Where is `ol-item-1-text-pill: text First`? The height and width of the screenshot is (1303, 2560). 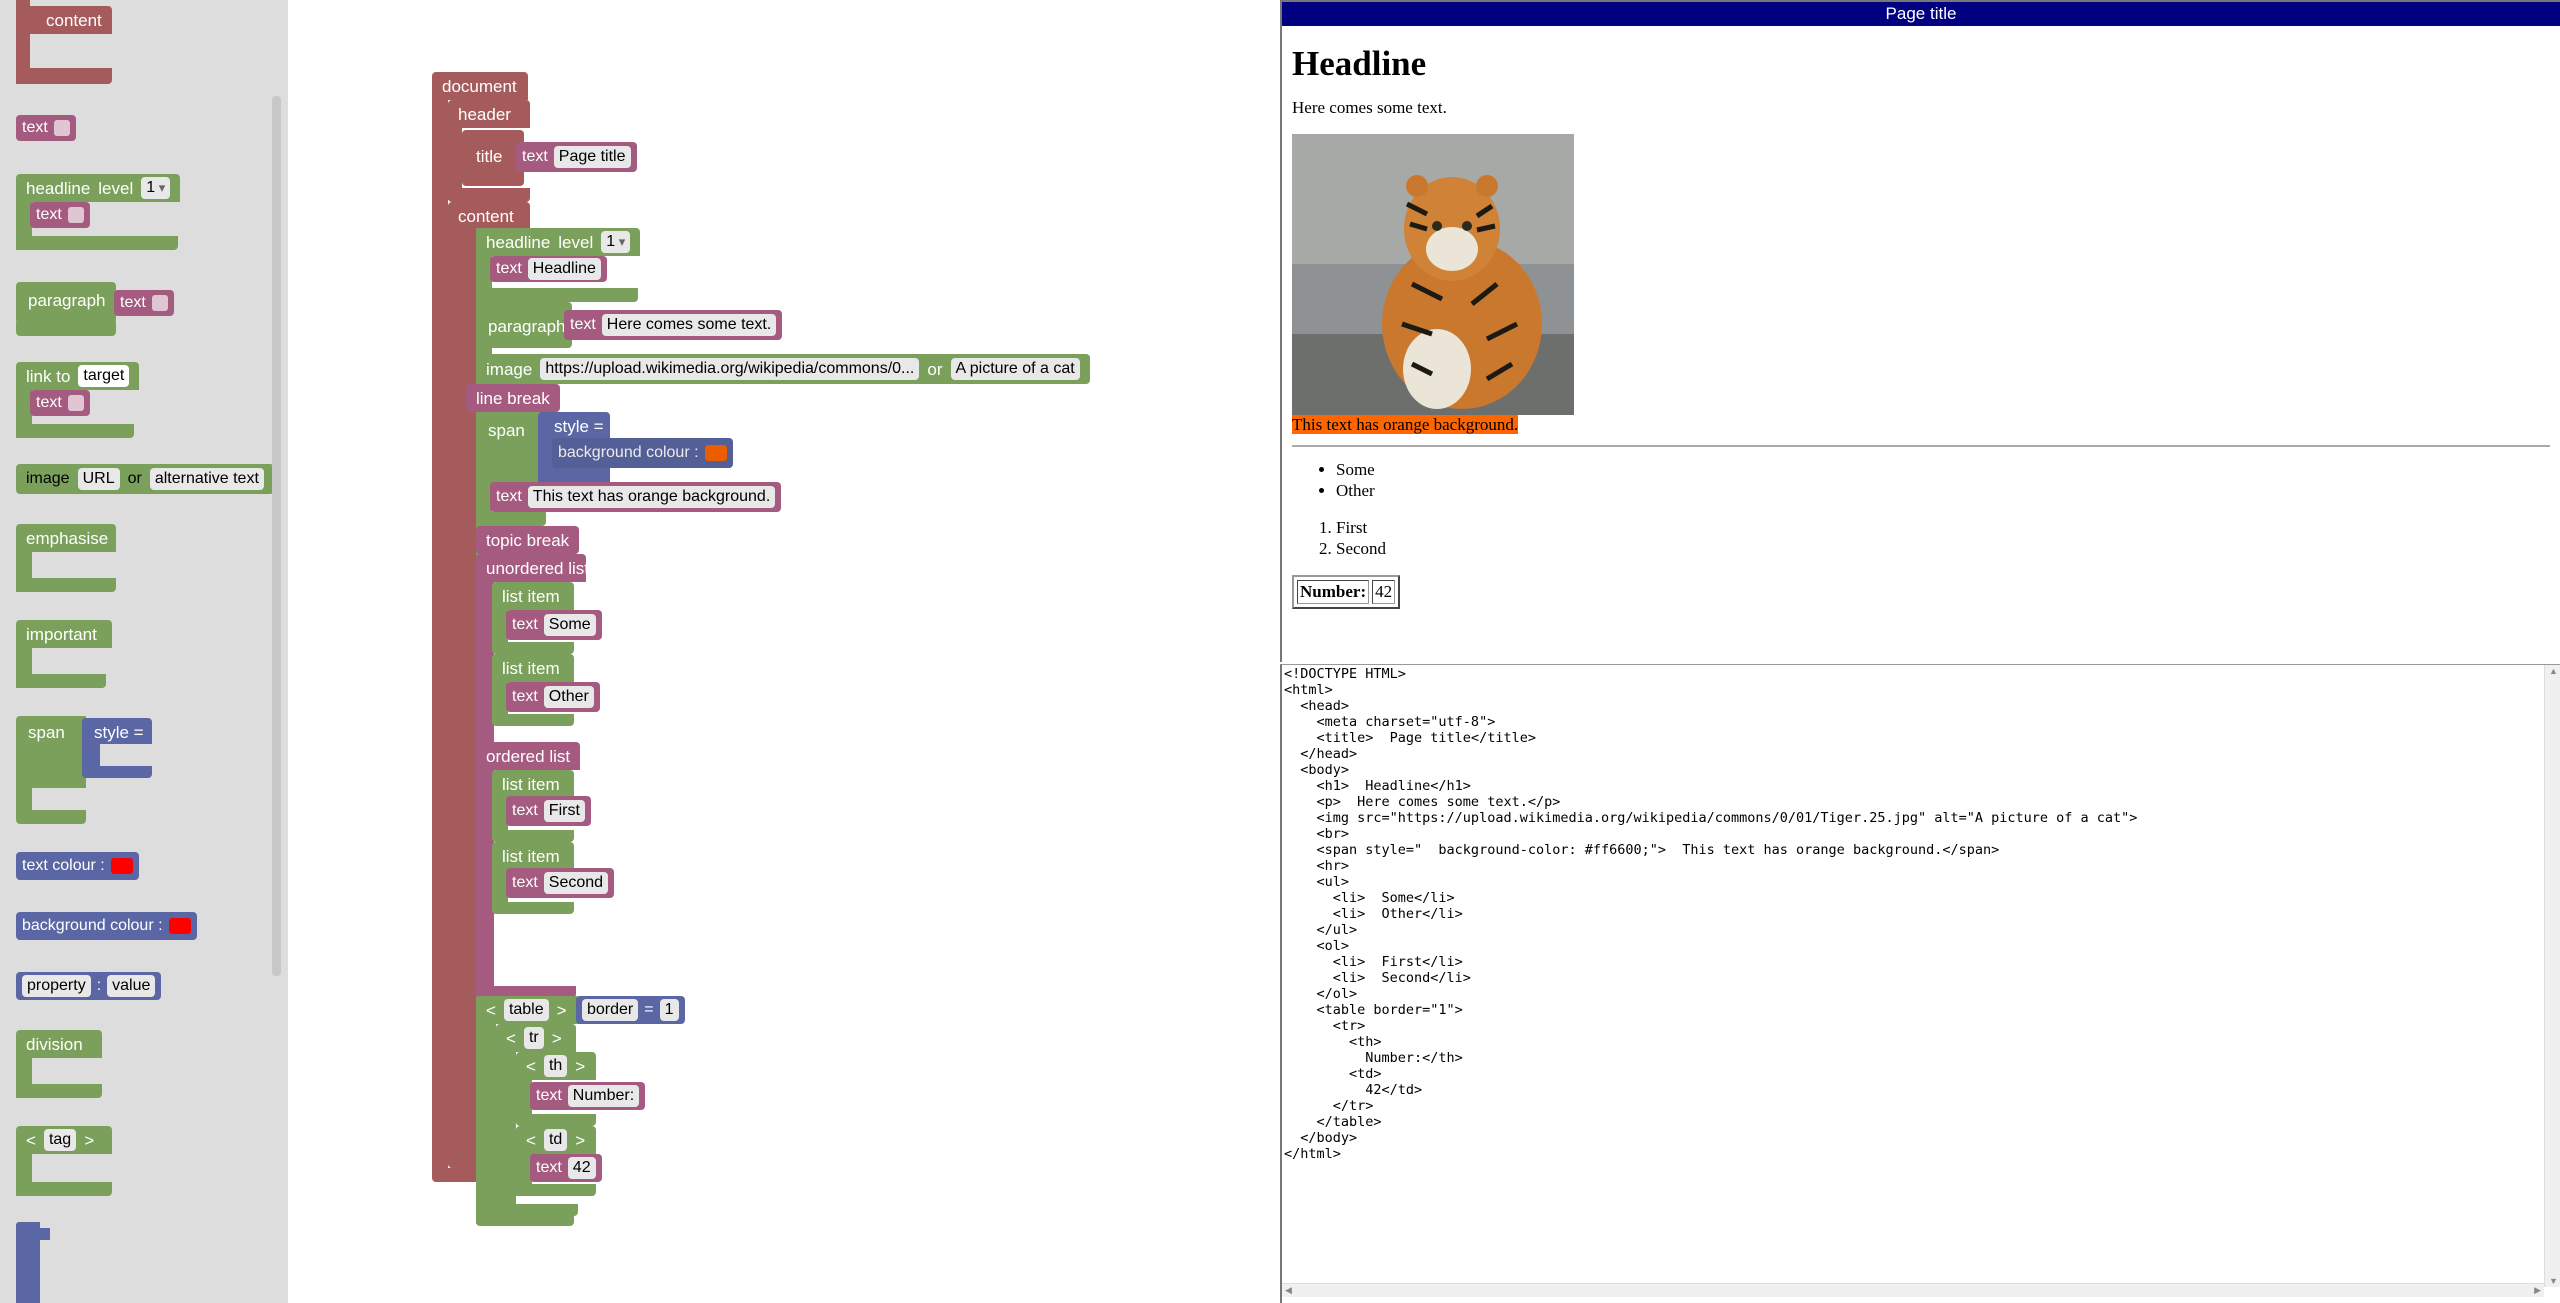
ol-item-1-text-pill: text First is located at coordinates (548, 811).